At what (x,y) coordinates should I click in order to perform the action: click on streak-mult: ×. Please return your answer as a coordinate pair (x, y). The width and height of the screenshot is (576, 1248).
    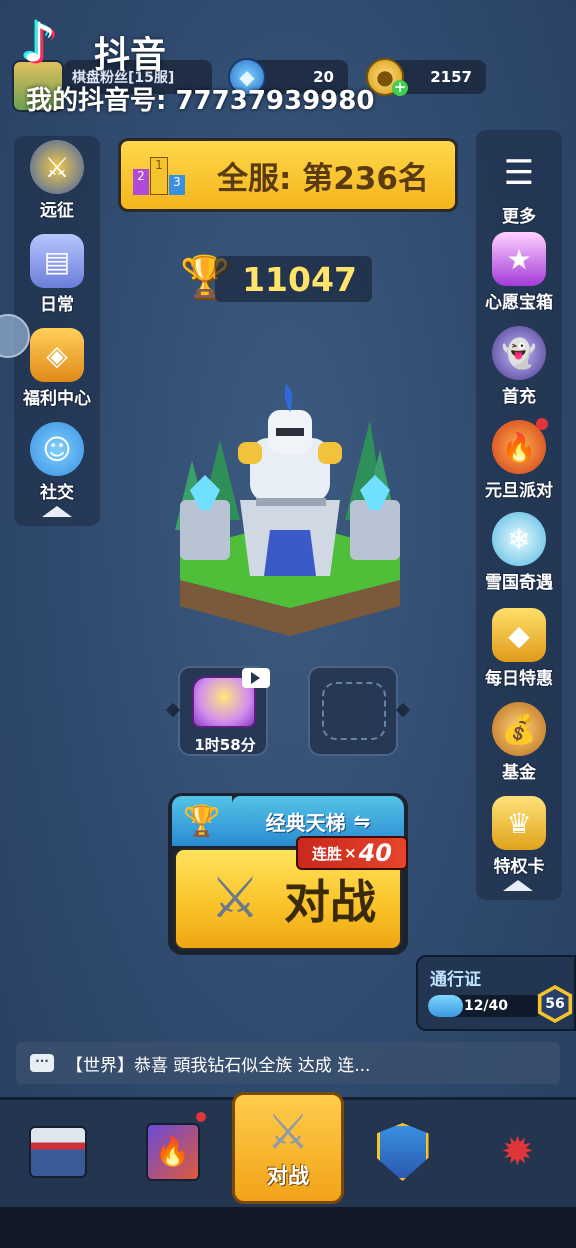
    Looking at the image, I should click on (350, 853).